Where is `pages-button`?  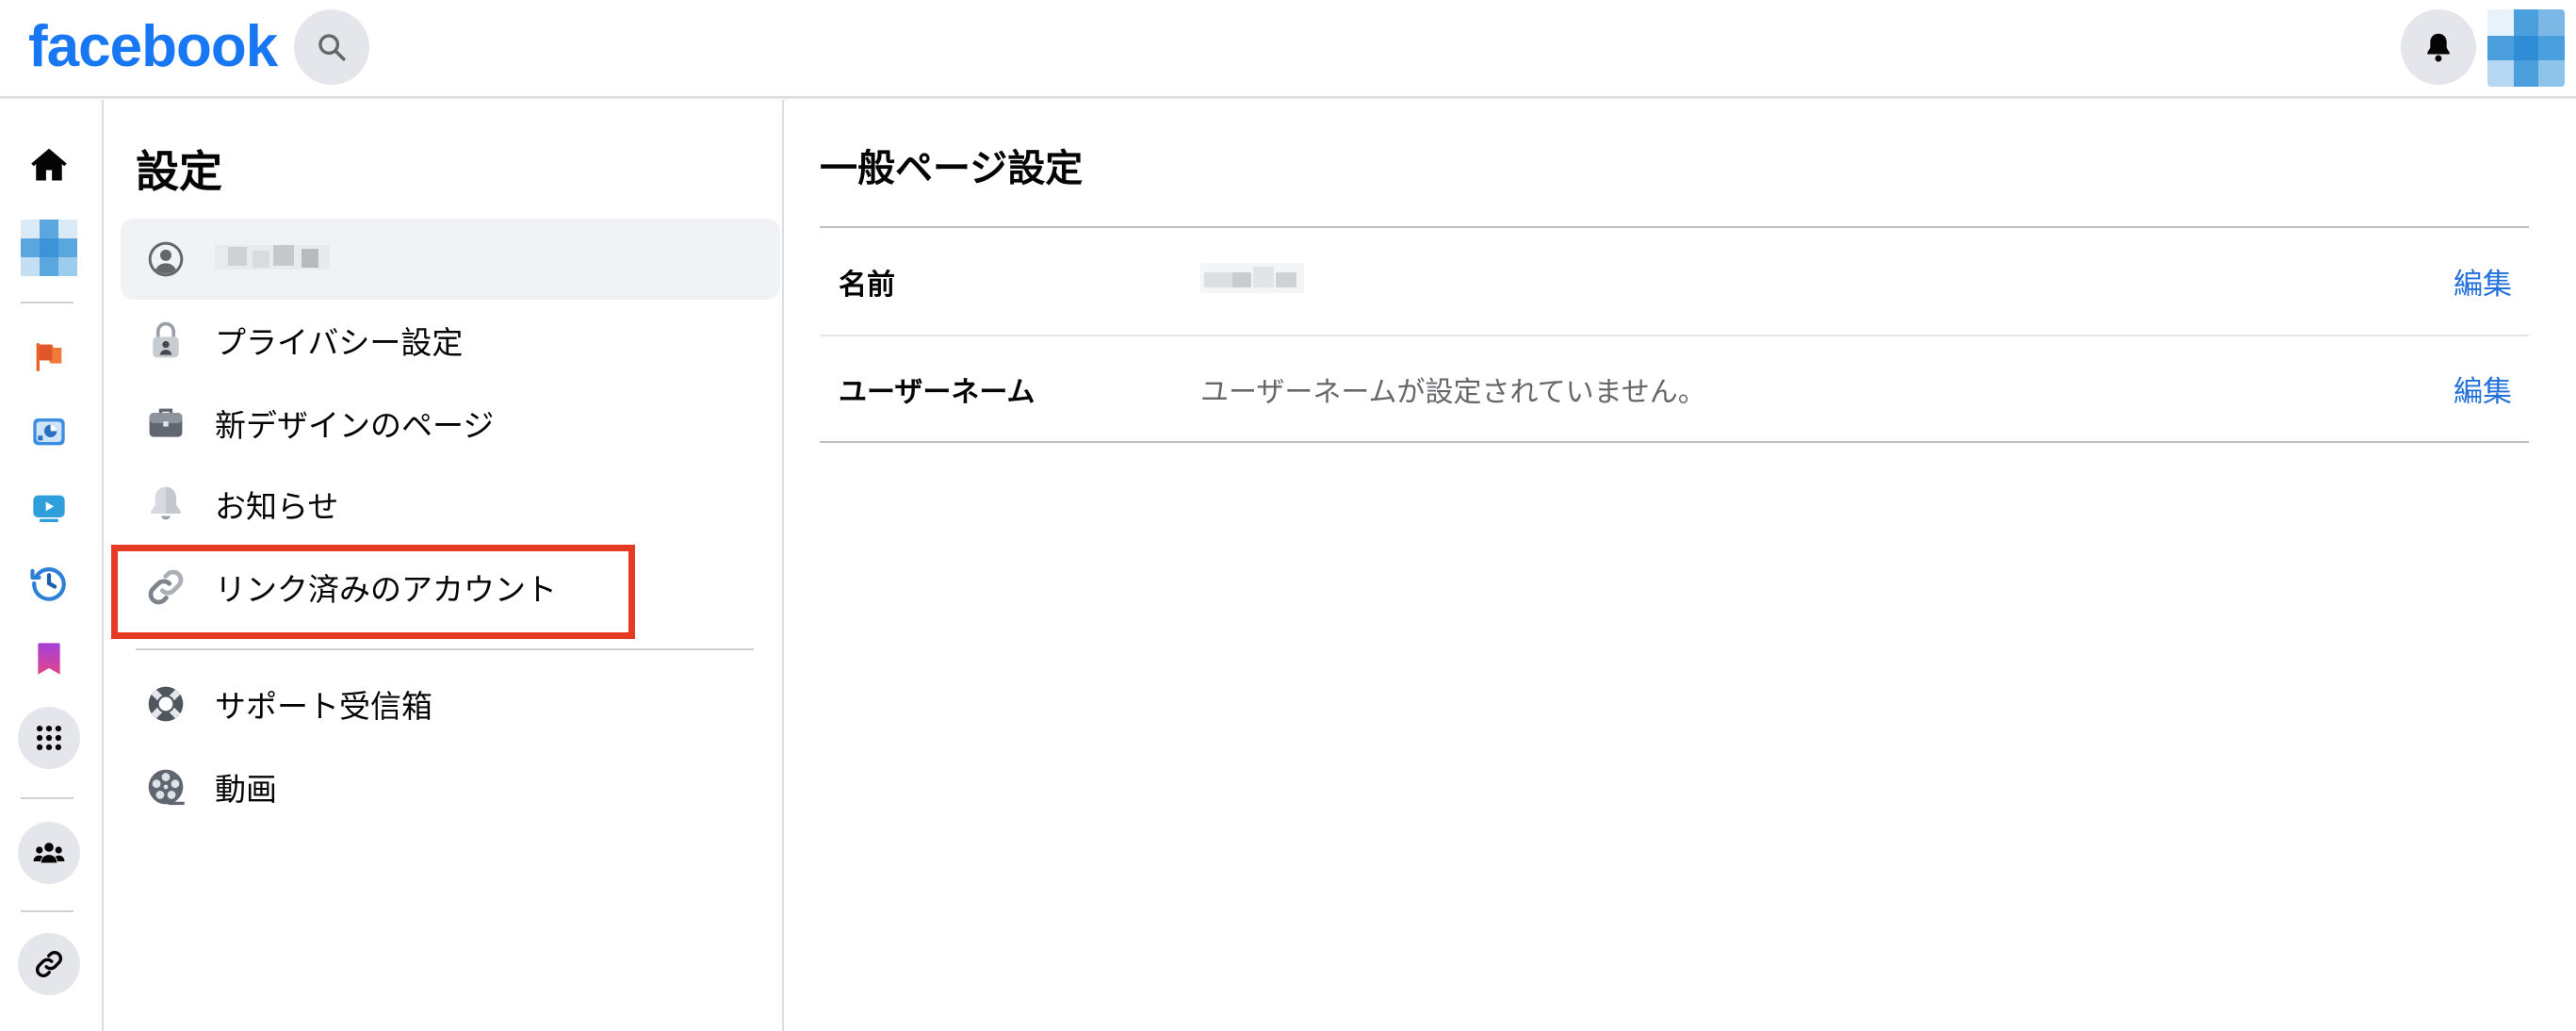
pages-button is located at coordinates (49, 357).